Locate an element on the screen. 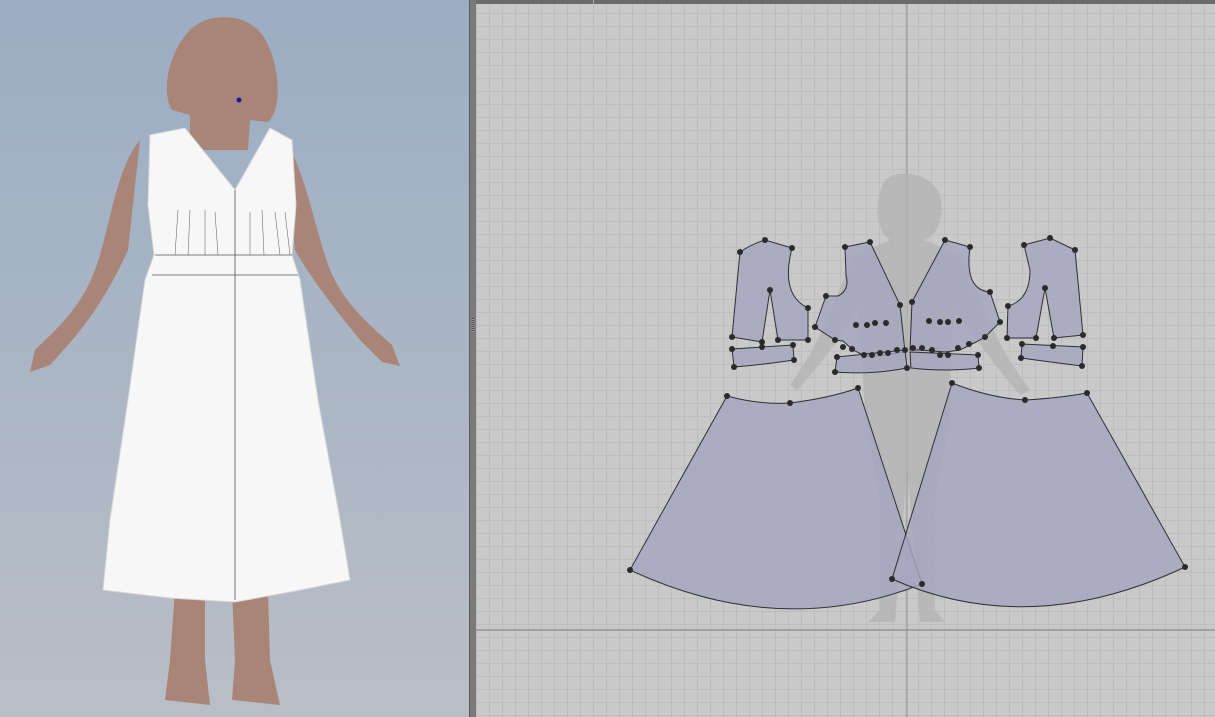  avatar-legs is located at coordinates (222, 647).